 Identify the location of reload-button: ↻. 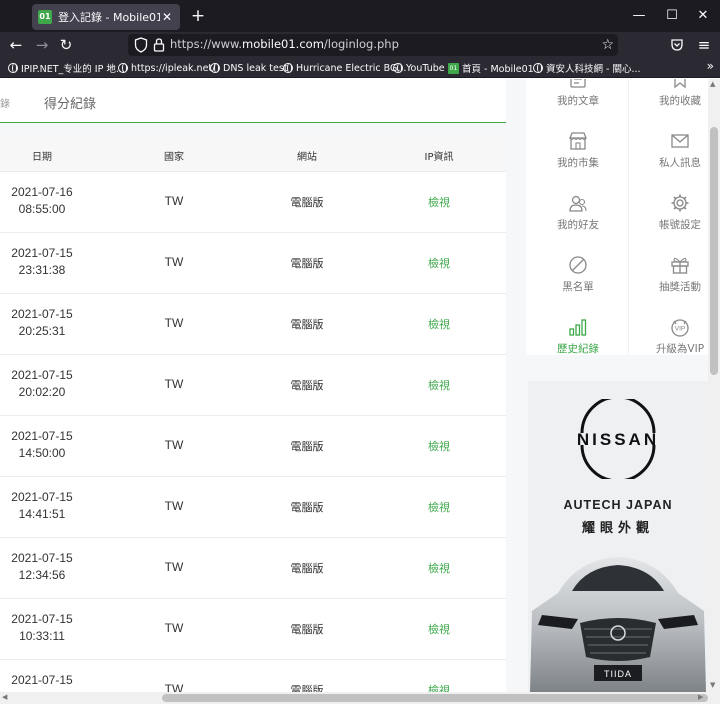
(66, 45).